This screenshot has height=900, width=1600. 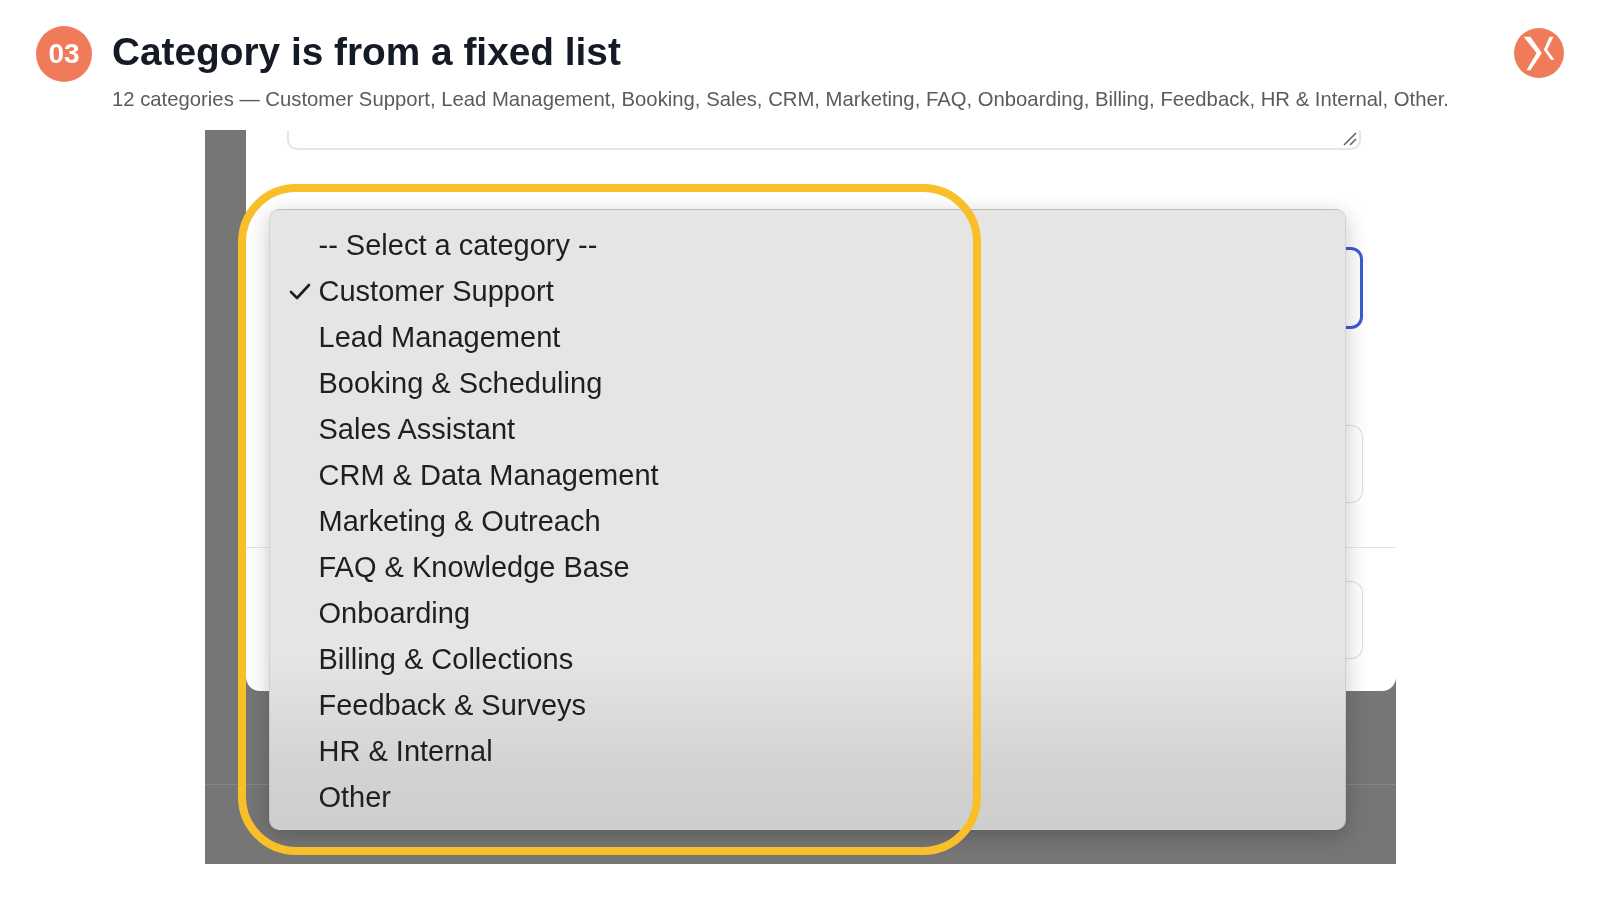 I want to click on menu-option: Onboarding, so click(x=807, y=613).